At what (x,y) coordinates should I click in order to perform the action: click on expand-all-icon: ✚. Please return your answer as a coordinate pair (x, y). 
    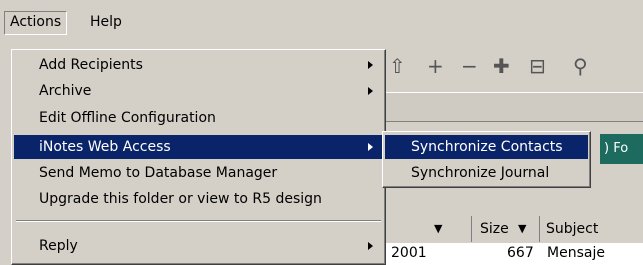
    Looking at the image, I should click on (501, 66).